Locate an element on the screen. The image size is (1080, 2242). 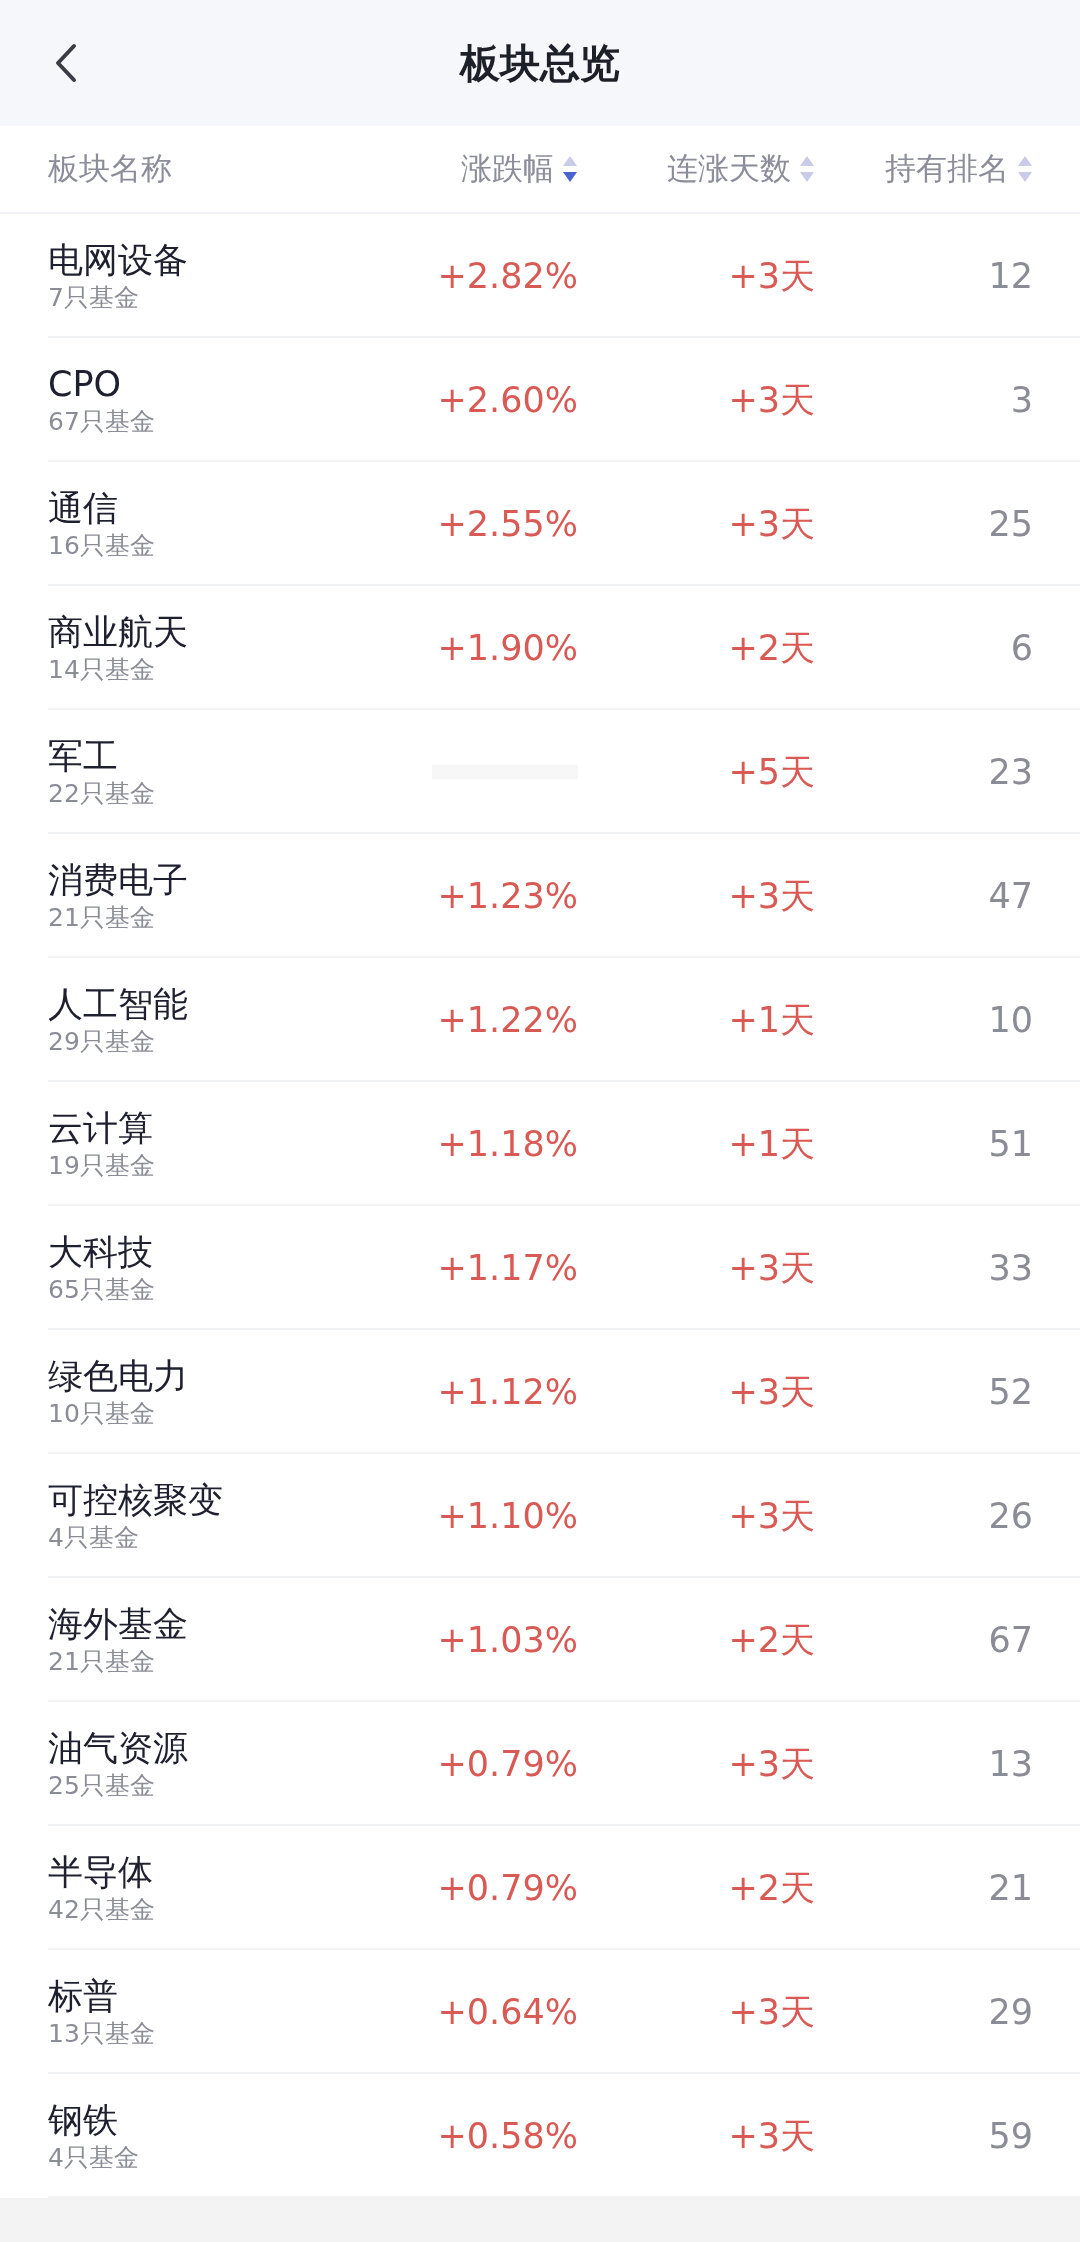
change-percent: +0.58% is located at coordinates (507, 2136).